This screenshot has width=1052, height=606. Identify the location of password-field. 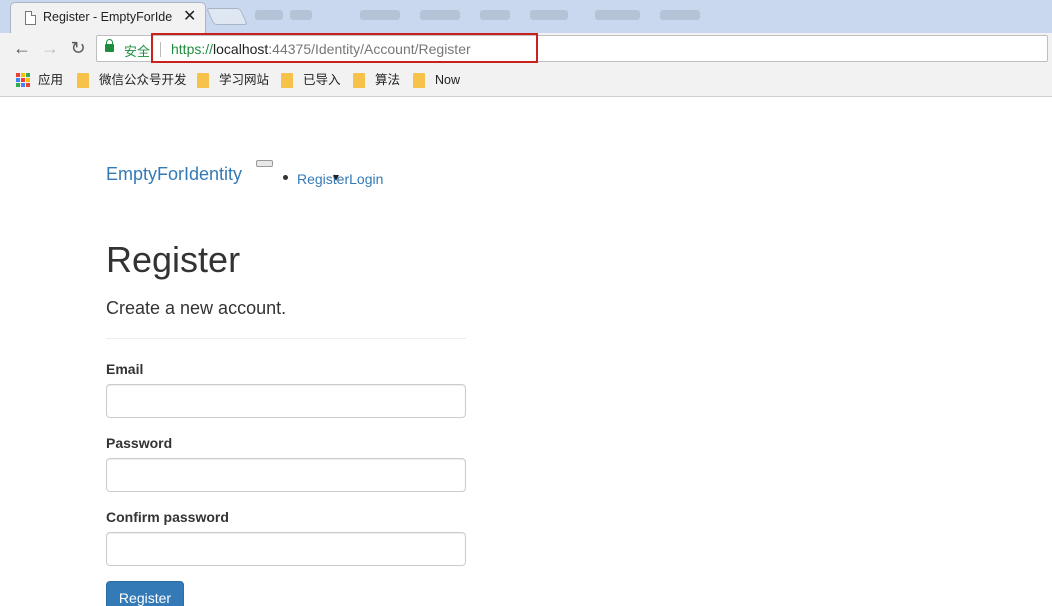
(286, 475).